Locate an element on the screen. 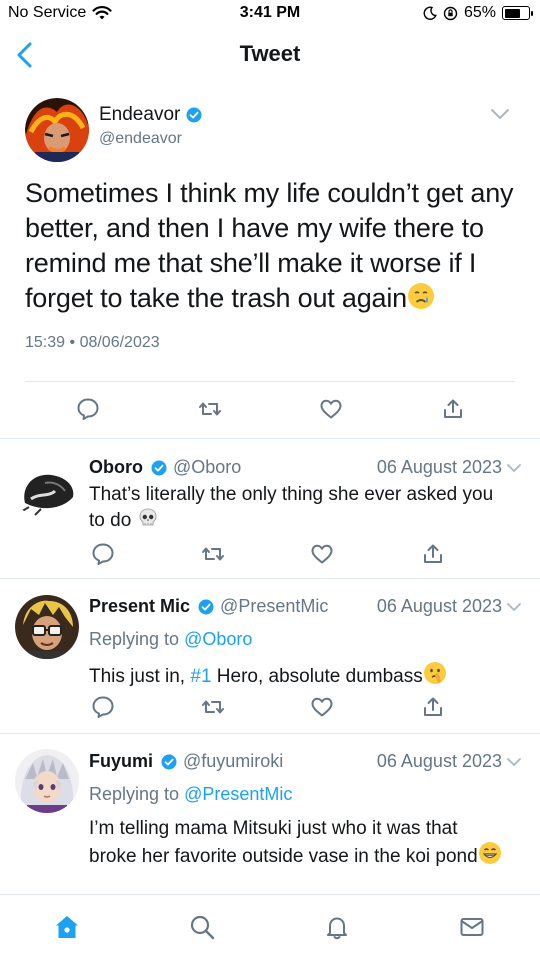  nav-header: Tweet is located at coordinates (270, 55).